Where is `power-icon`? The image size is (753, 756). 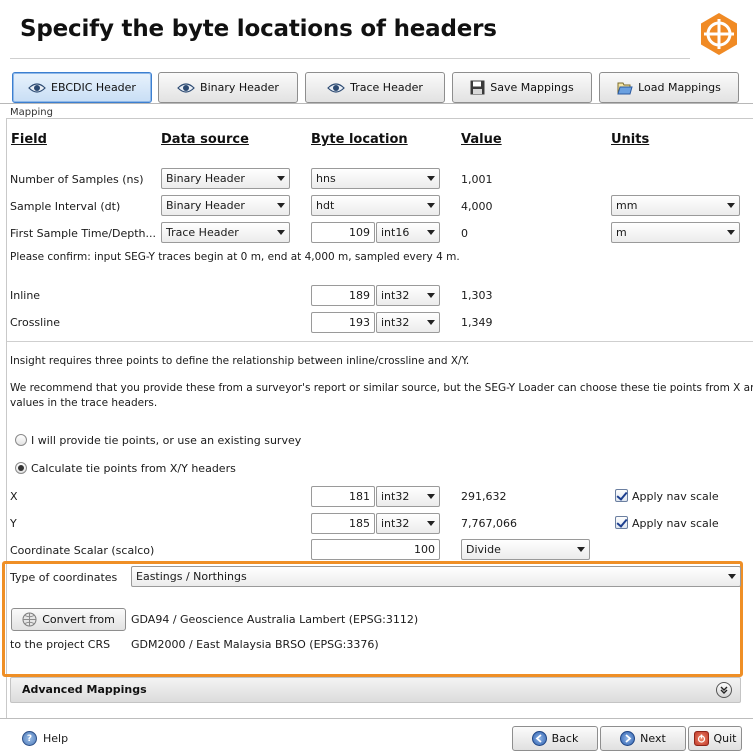 power-icon is located at coordinates (701, 738).